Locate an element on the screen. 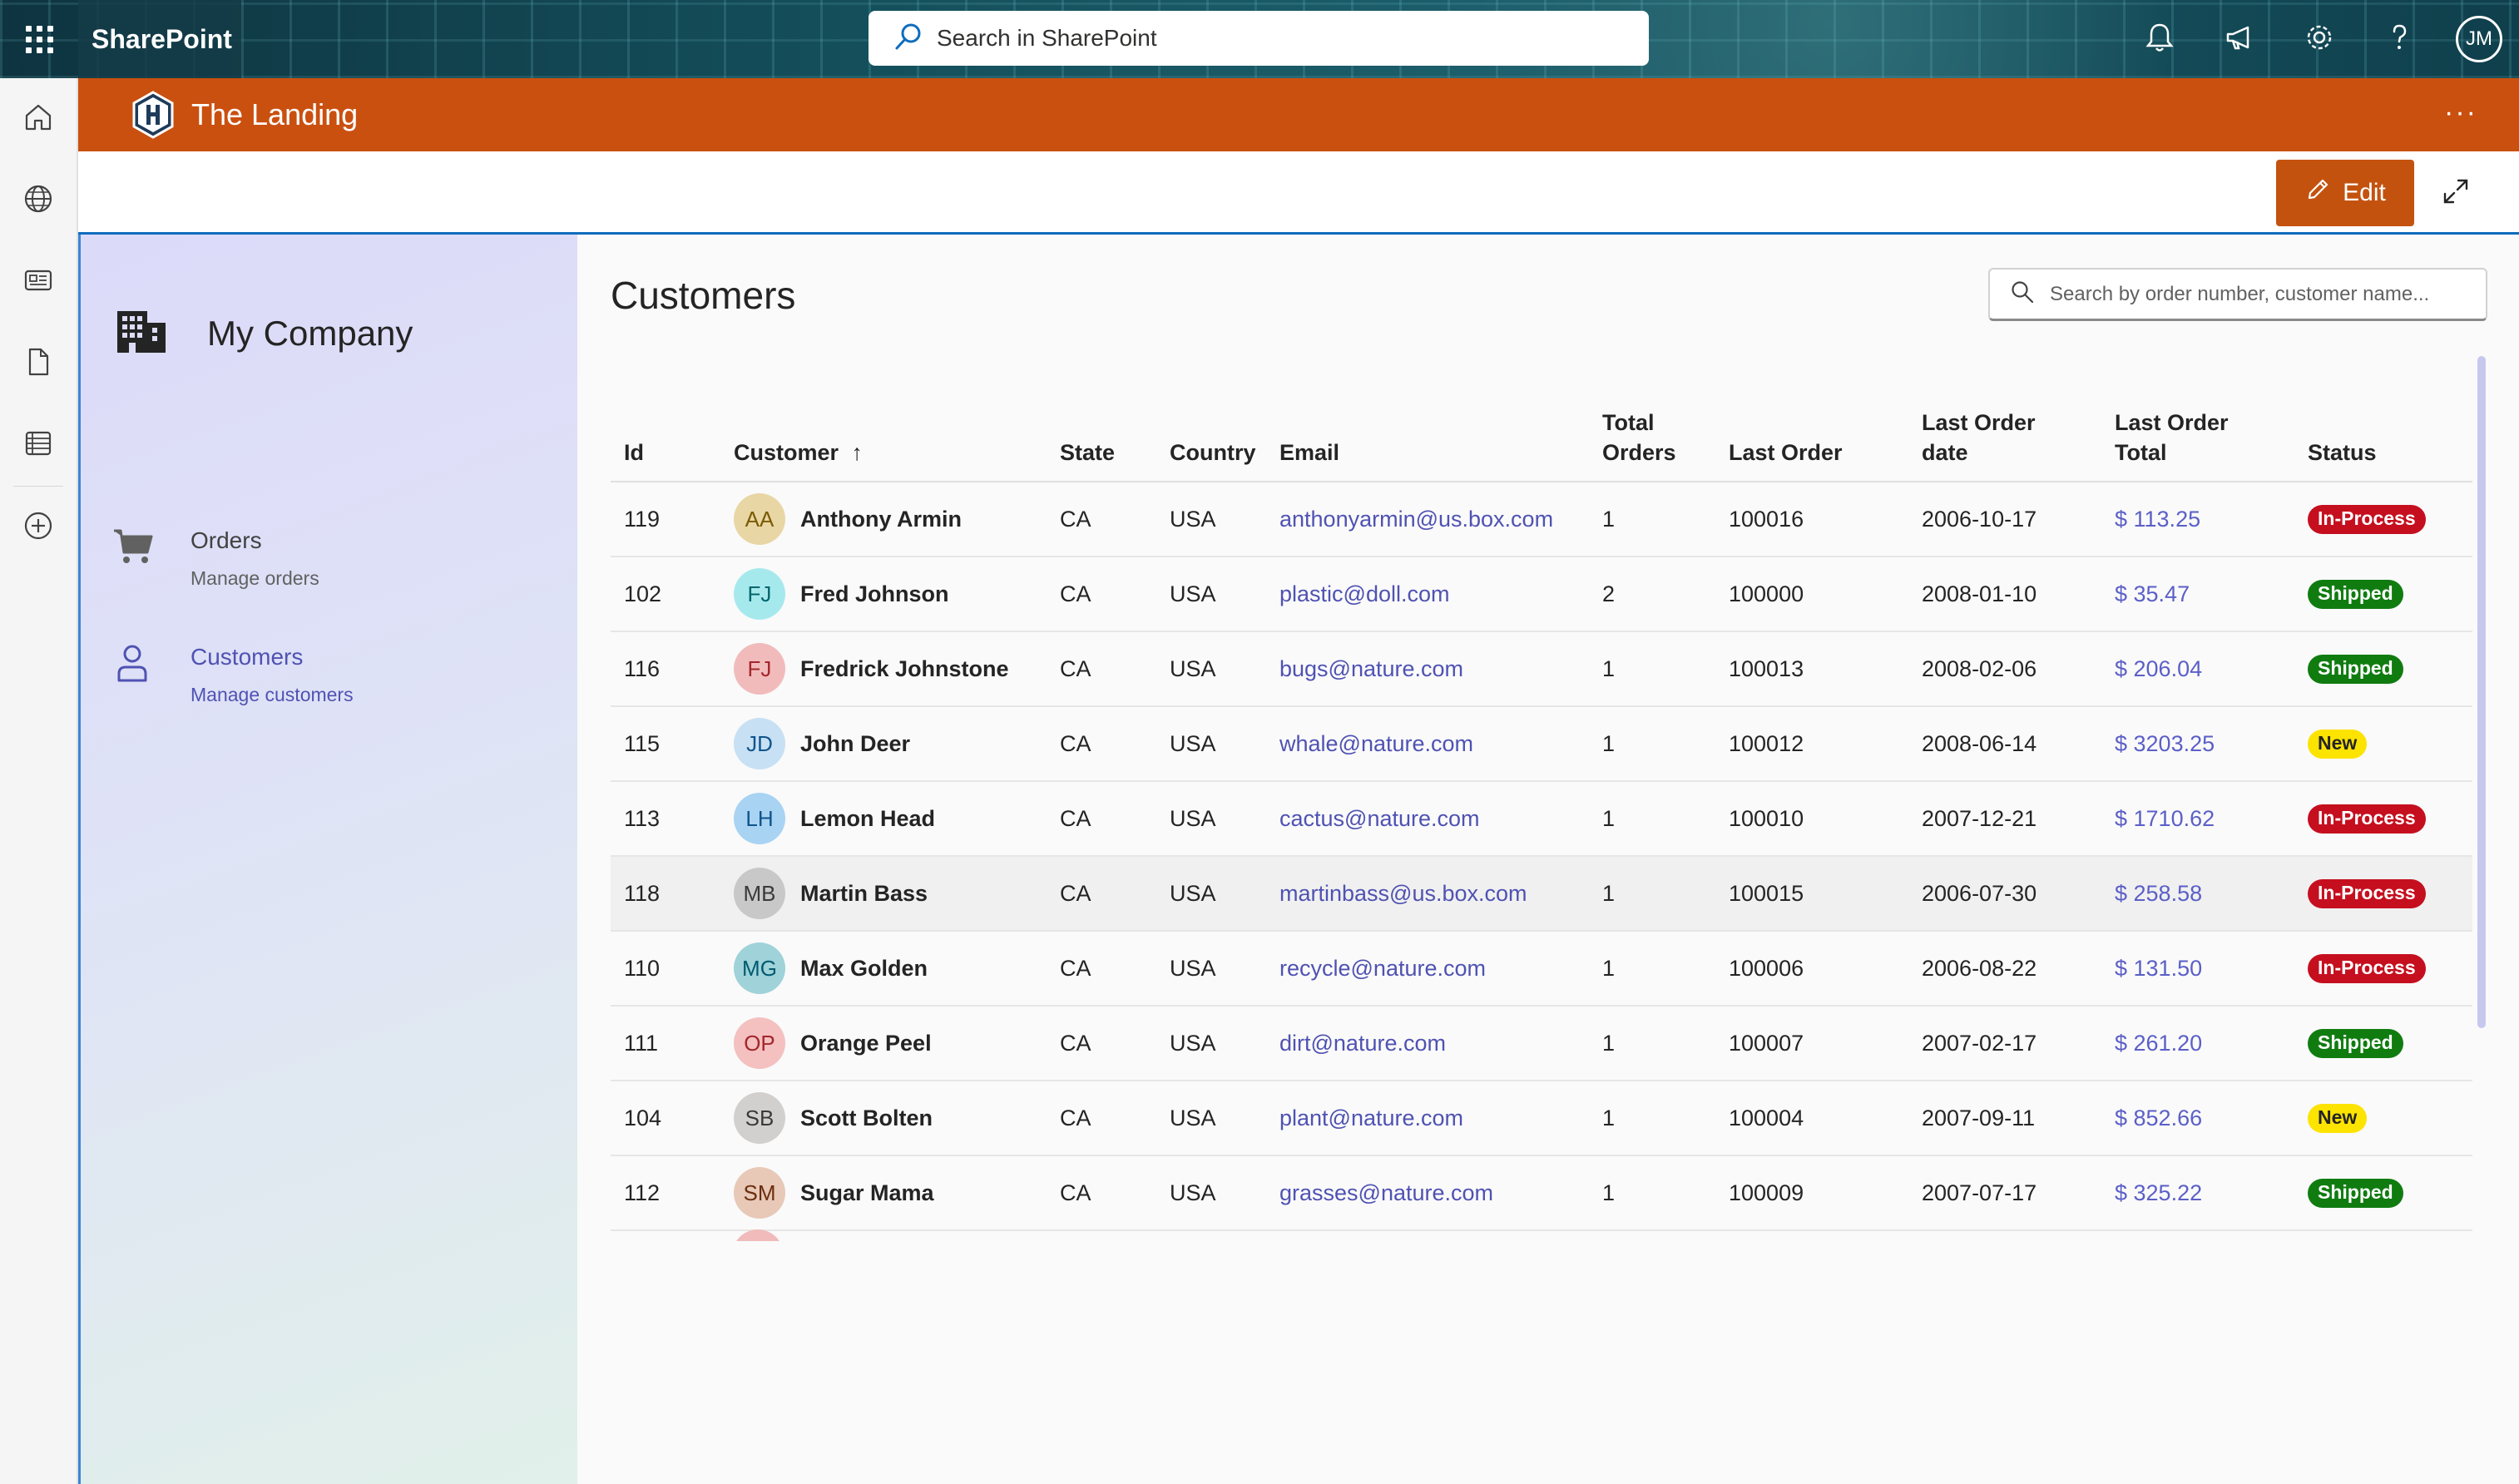 This screenshot has width=2519, height=1484. feedback-button is located at coordinates (2239, 39).